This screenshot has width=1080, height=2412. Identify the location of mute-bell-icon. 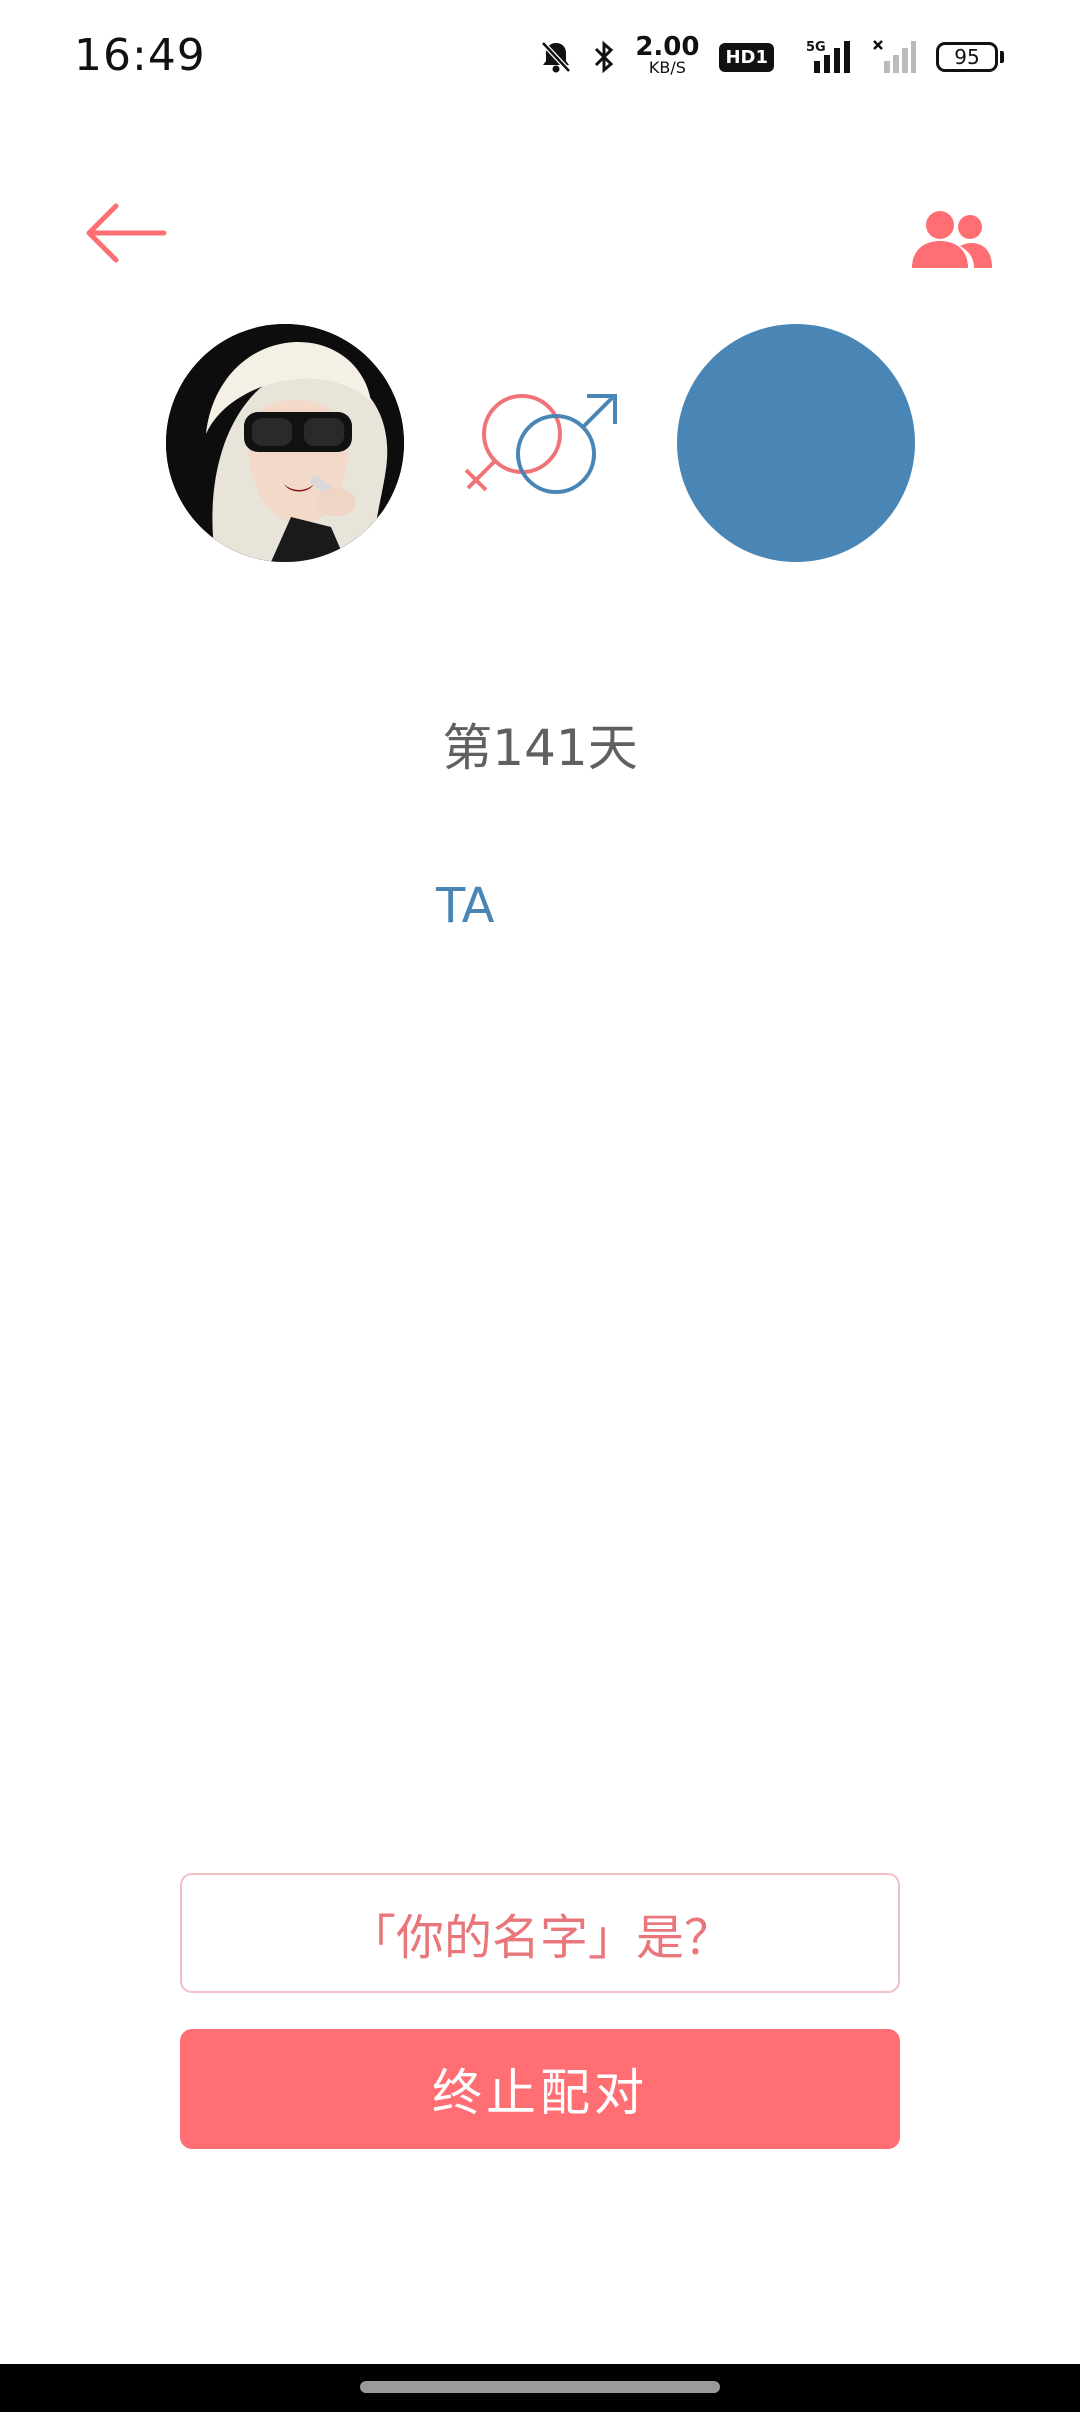
(556, 57).